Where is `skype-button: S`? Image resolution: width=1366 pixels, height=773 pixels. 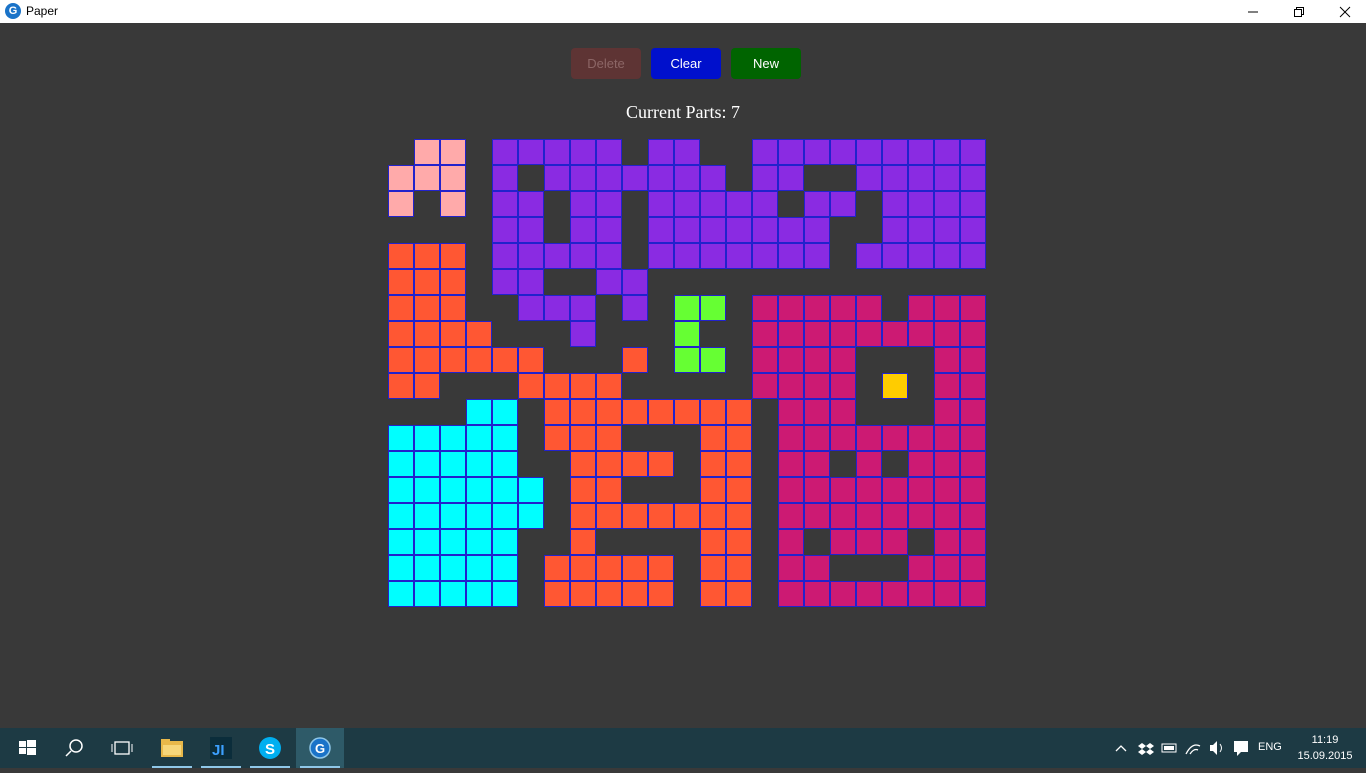 skype-button: S is located at coordinates (270, 748).